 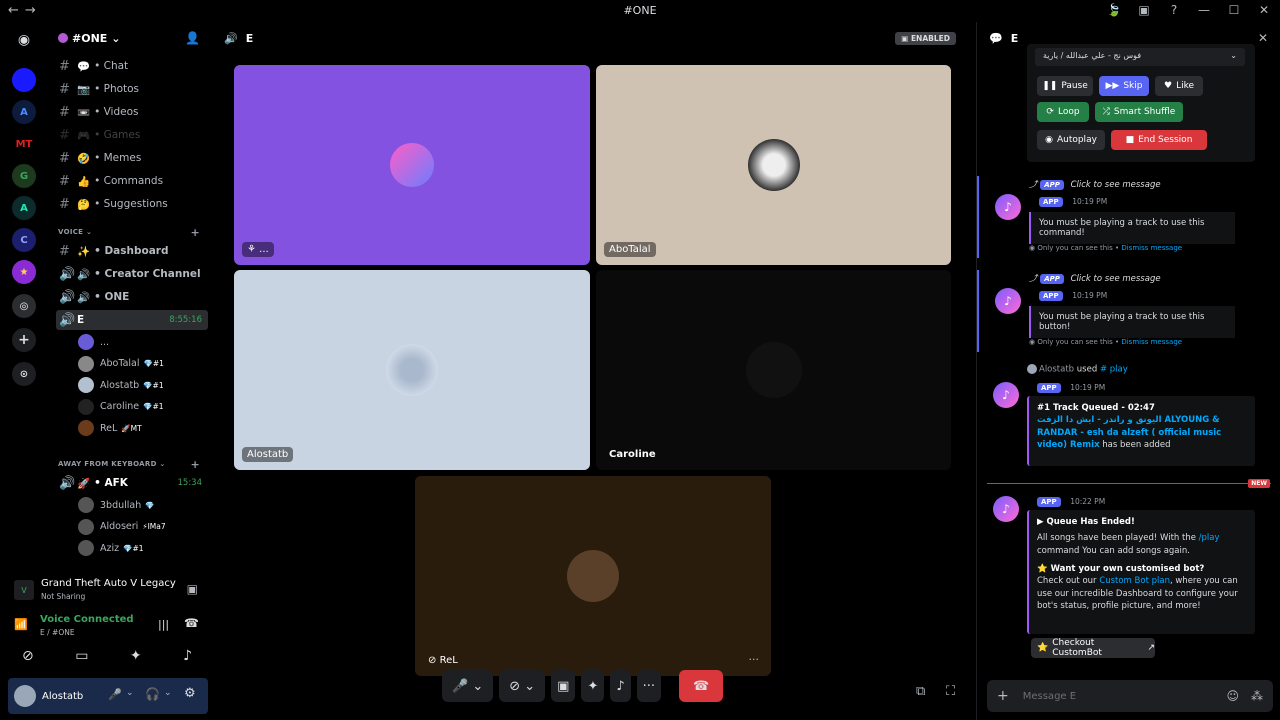 I want to click on more-icon: ···, so click(x=754, y=659).